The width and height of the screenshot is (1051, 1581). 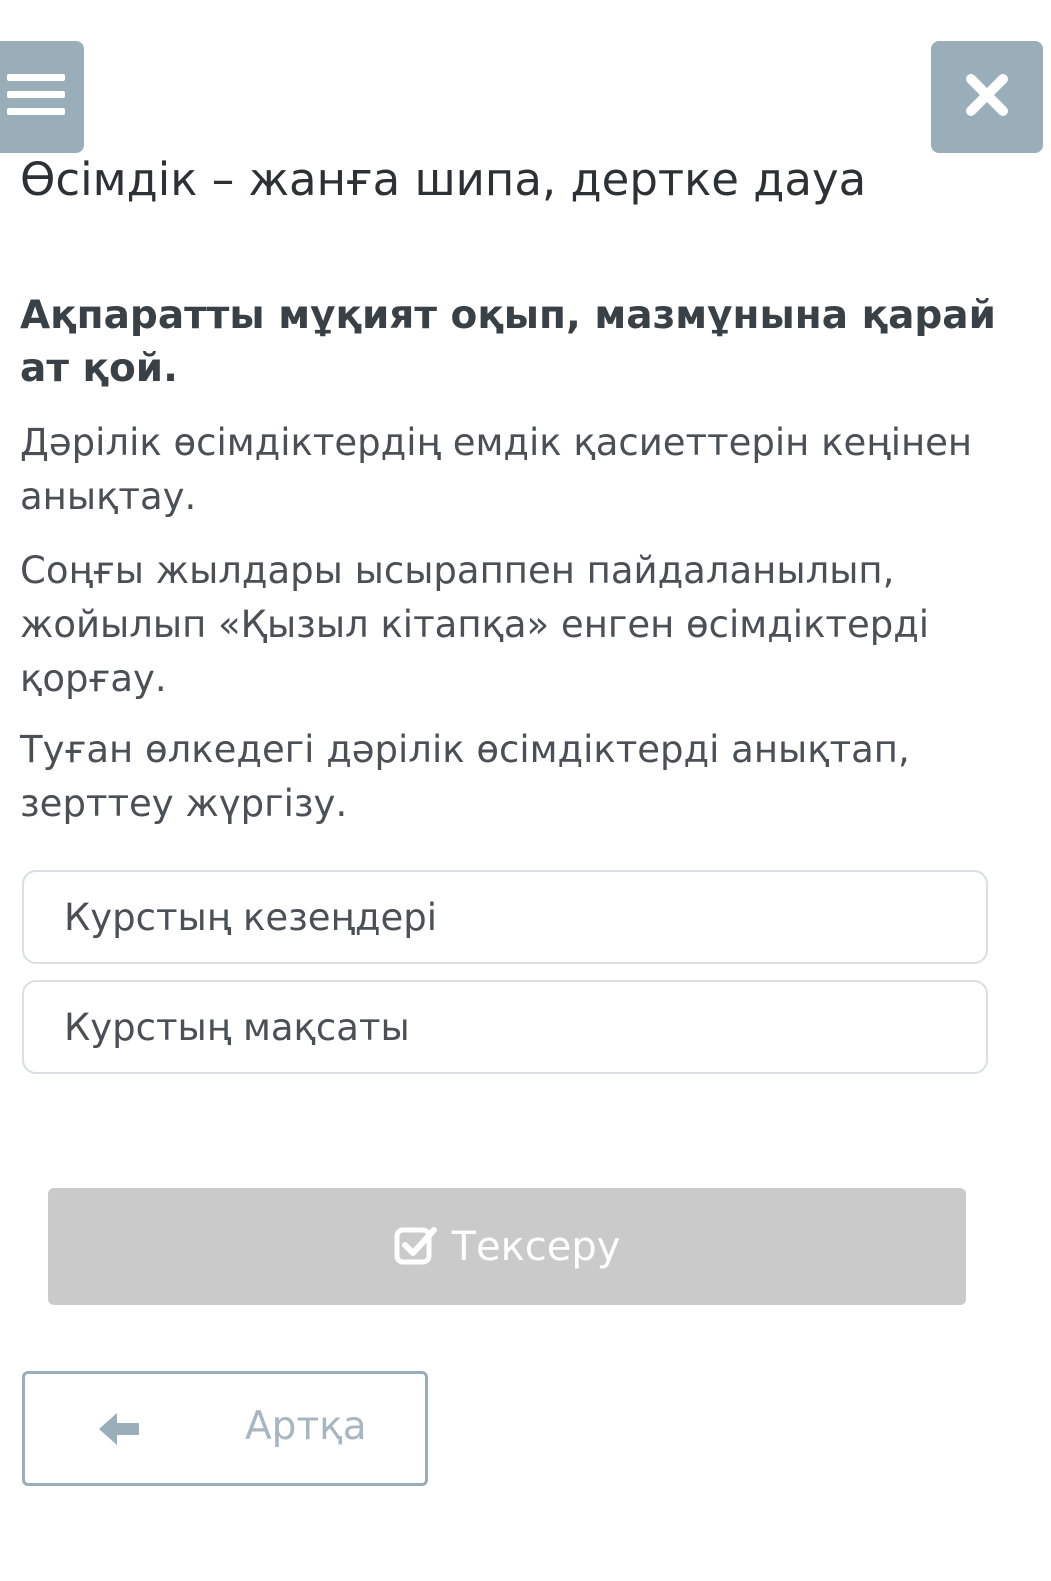 What do you see at coordinates (443, 179) in the screenshot?
I see `page-title: Өсімдік – жанға шипа, дертке дауа` at bounding box center [443, 179].